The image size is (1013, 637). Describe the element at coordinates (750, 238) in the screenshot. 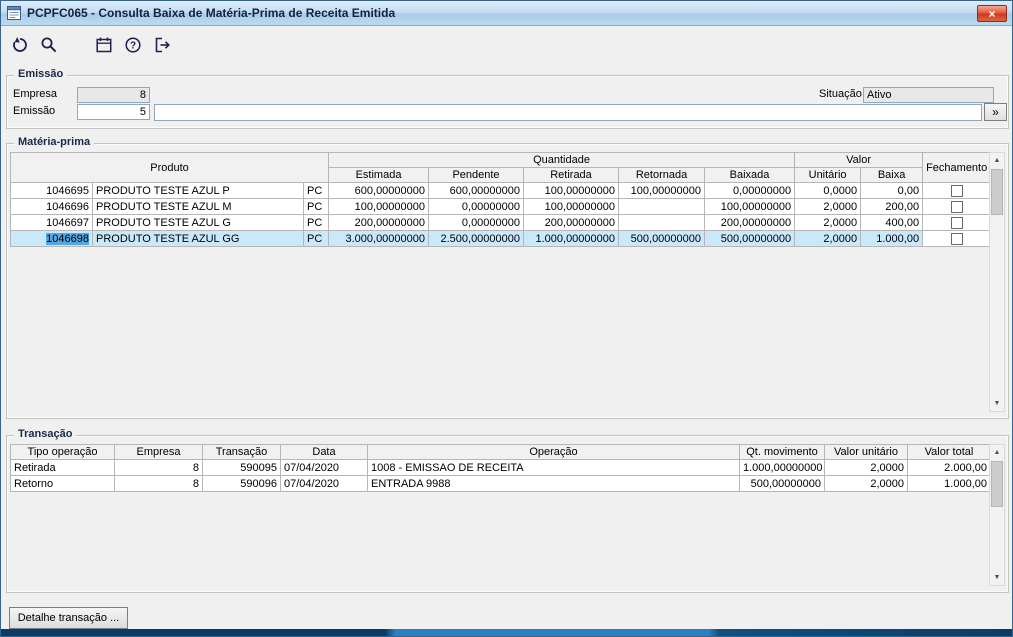

I see `baixada-cell: 500,00000000` at that location.